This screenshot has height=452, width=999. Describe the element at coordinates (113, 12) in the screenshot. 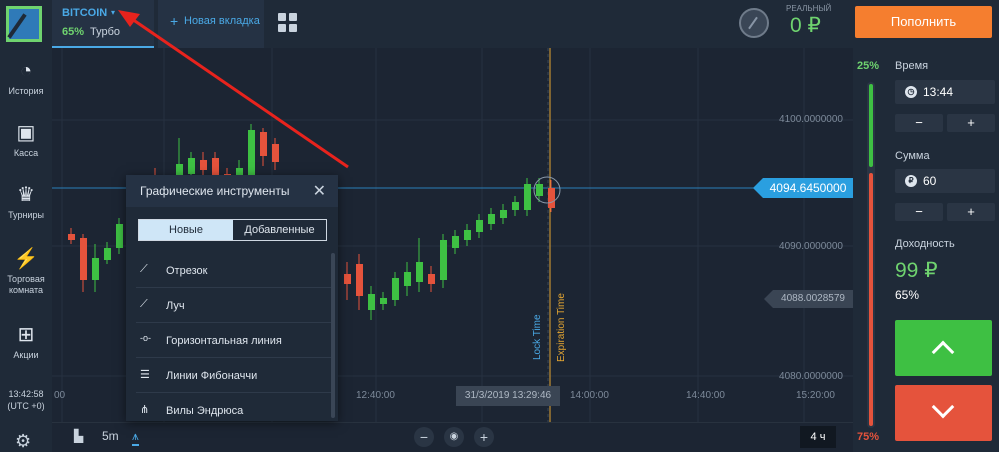

I see `chevron-down-icon: ▾` at that location.